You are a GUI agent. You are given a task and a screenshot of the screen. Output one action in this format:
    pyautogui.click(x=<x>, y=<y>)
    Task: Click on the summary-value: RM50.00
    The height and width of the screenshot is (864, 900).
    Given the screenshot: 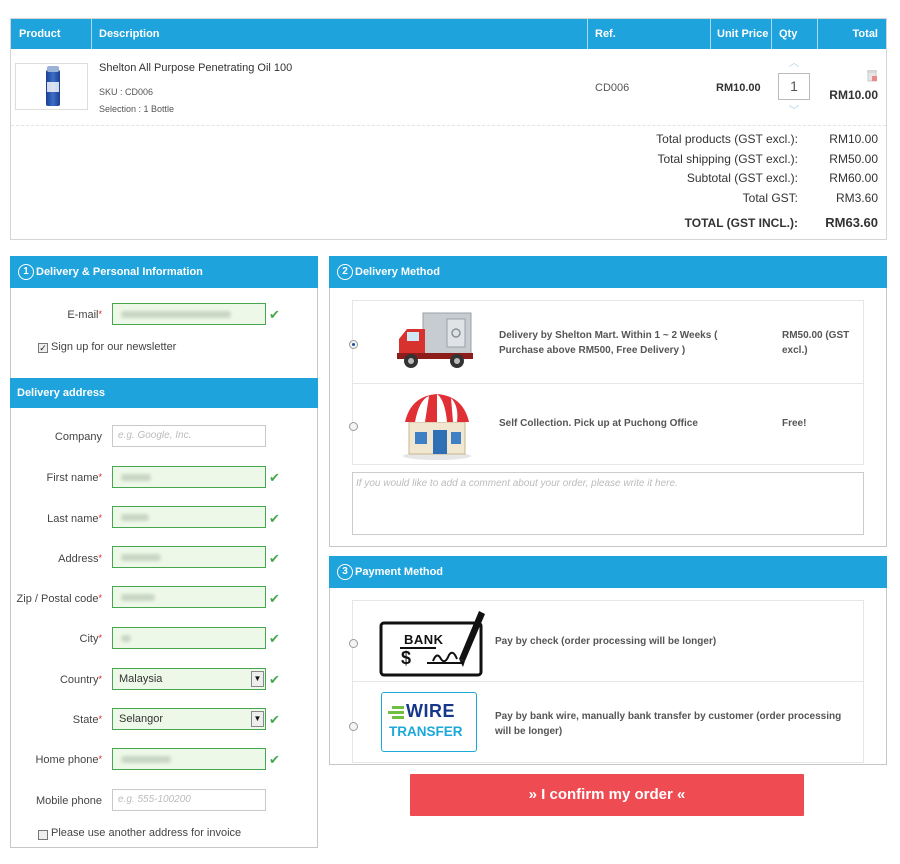 What is the action you would take?
    pyautogui.click(x=853, y=159)
    